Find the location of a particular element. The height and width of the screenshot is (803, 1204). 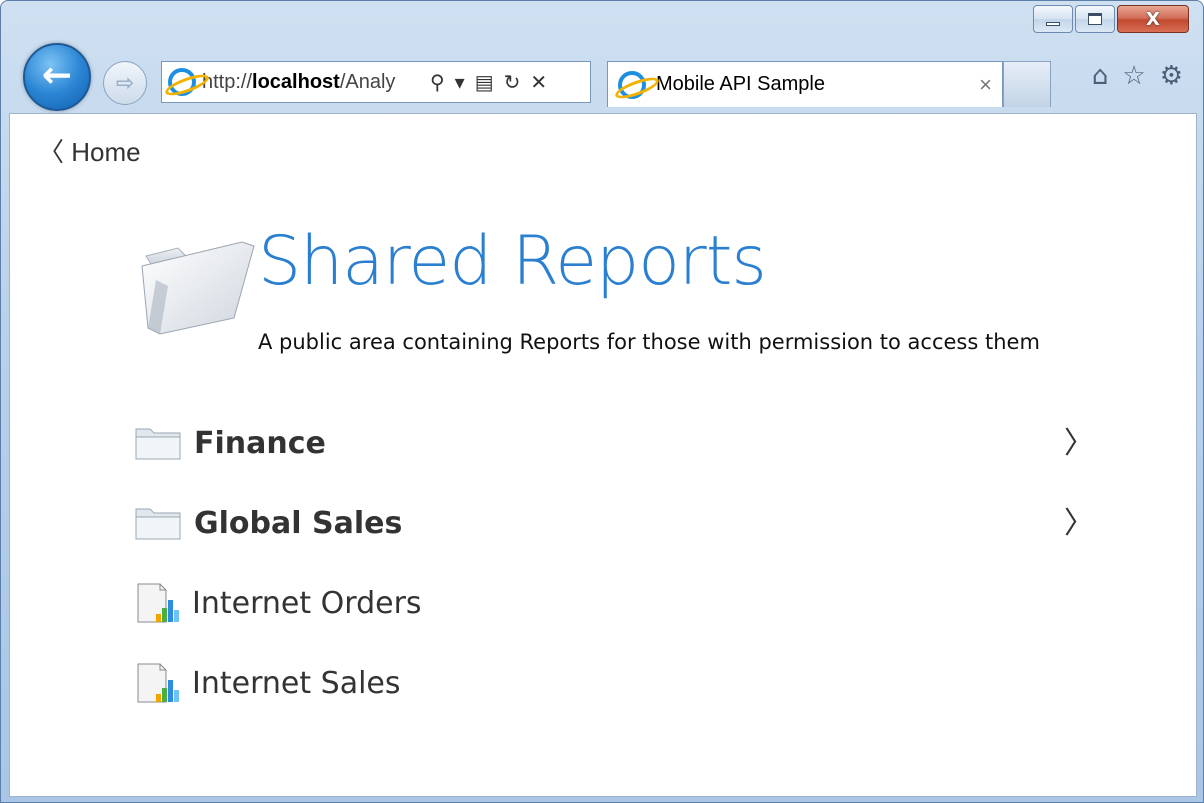

back-arrow-icon: ← is located at coordinates (57, 75).